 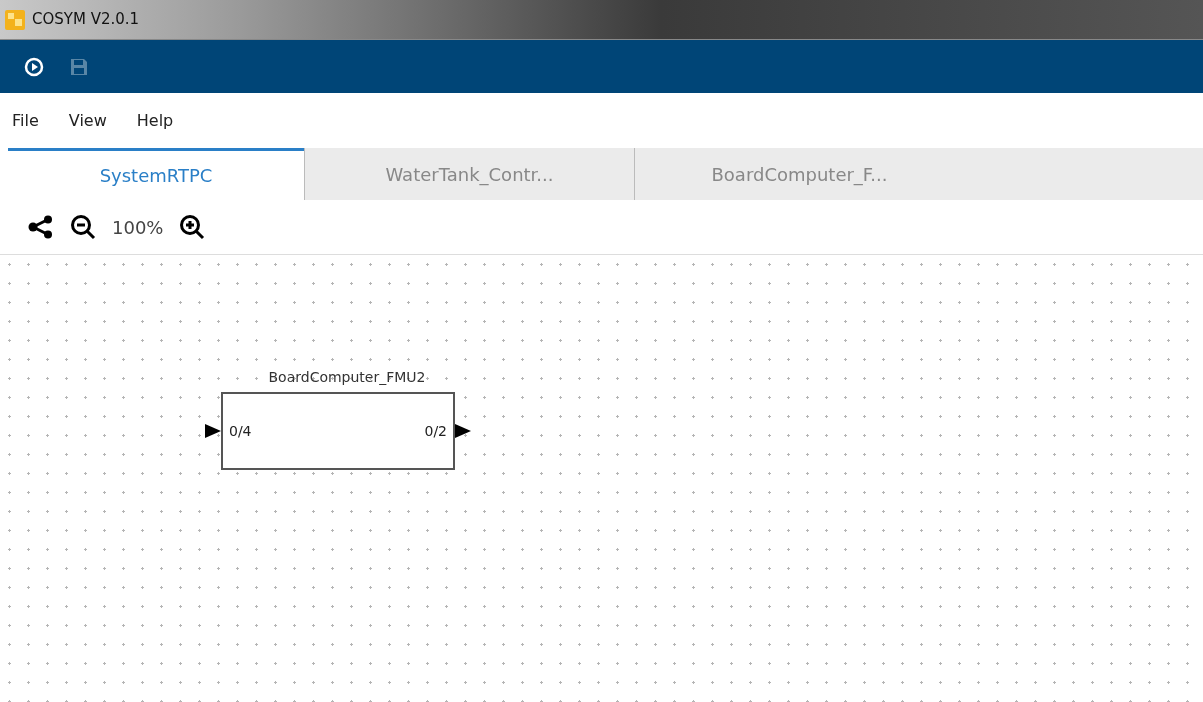 What do you see at coordinates (15, 19) in the screenshot?
I see `app-icon` at bounding box center [15, 19].